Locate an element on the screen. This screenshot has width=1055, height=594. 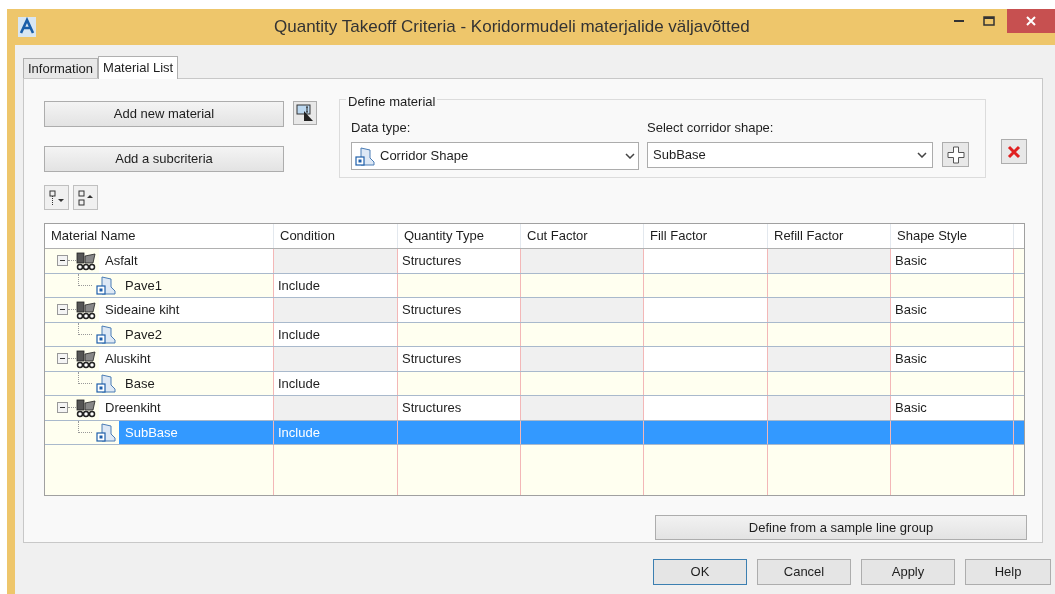
column-header: Refill Factor is located at coordinates (829, 236).